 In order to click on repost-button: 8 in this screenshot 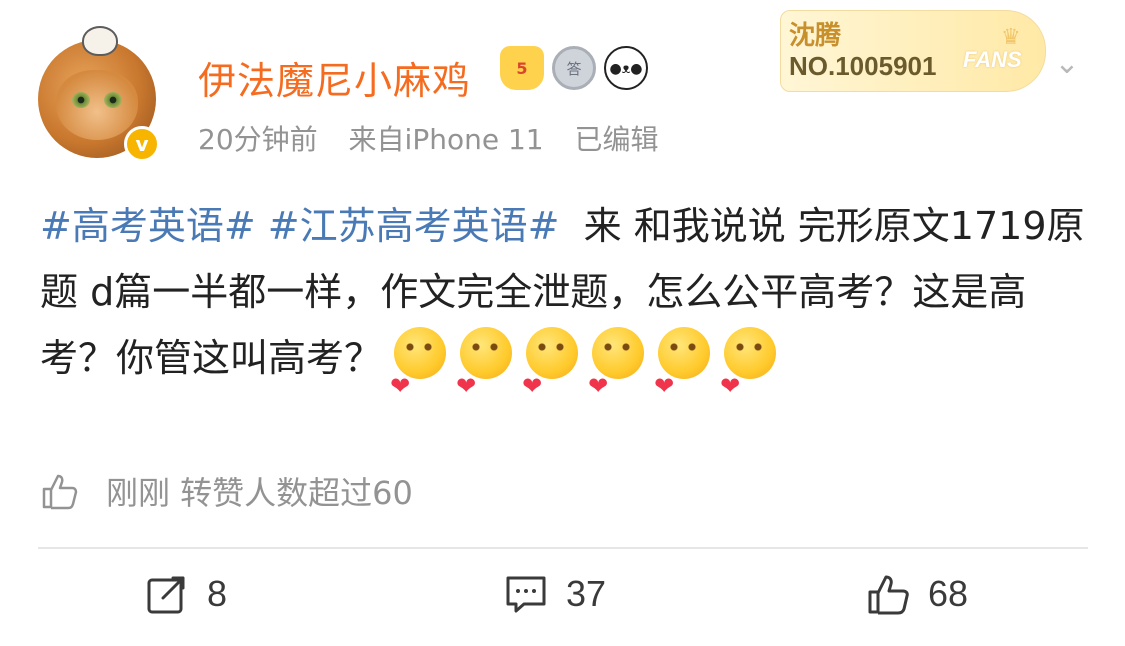, I will do `click(186, 594)`.